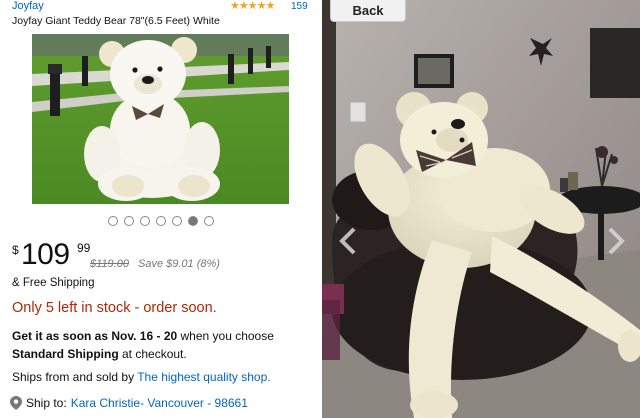 This screenshot has height=418, width=640. Describe the element at coordinates (53, 283) in the screenshot. I see `free-shipping-text: & Free Shipping` at that location.